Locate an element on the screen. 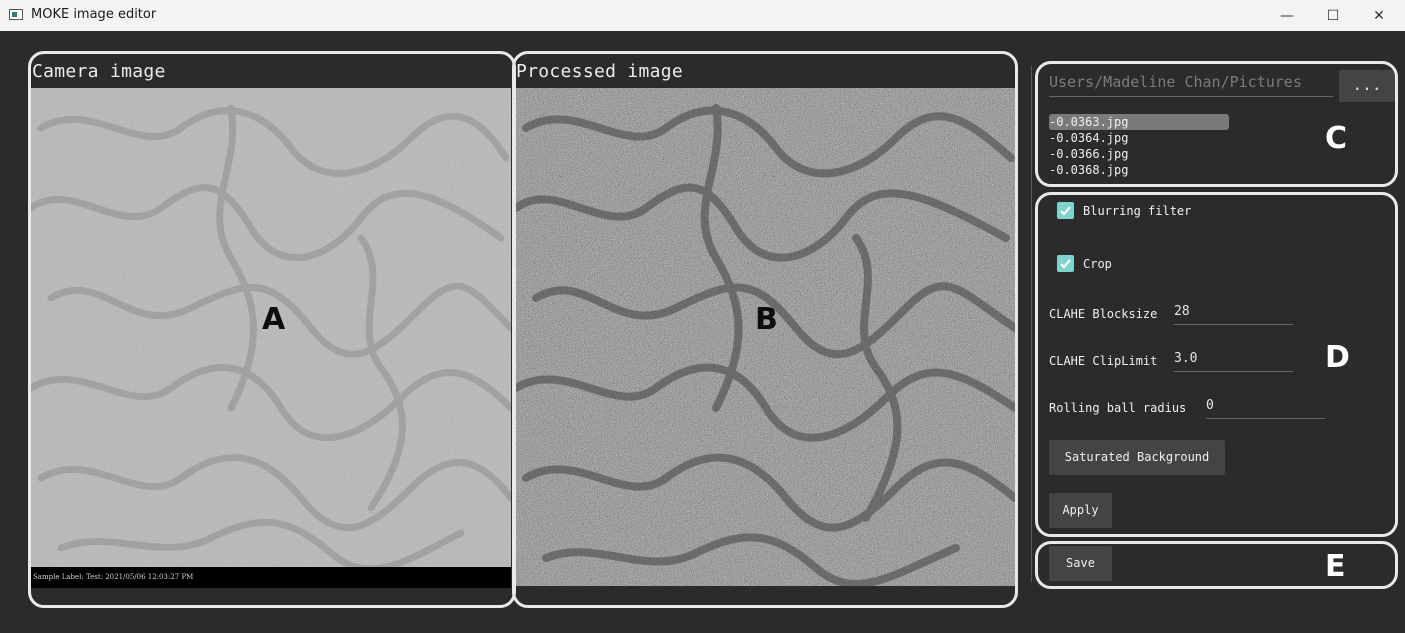 The image size is (1405, 633). file-list-item: -0.0368.jpg is located at coordinates (1141, 170).